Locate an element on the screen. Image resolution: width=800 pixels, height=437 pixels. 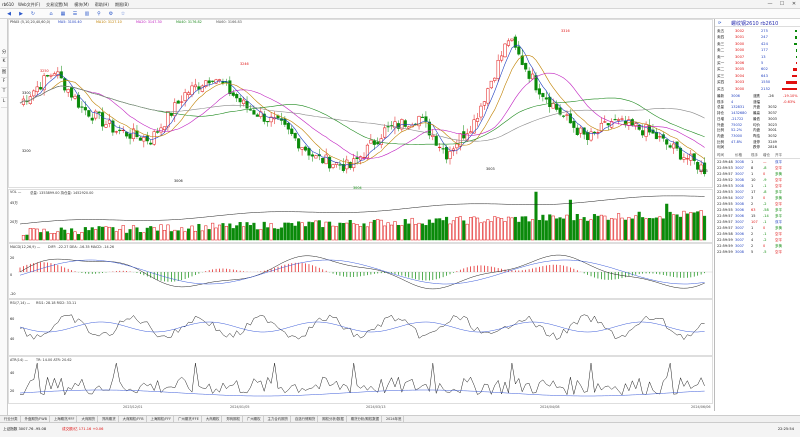
bid-row: 买三 3004 643 is located at coordinates (757, 76).